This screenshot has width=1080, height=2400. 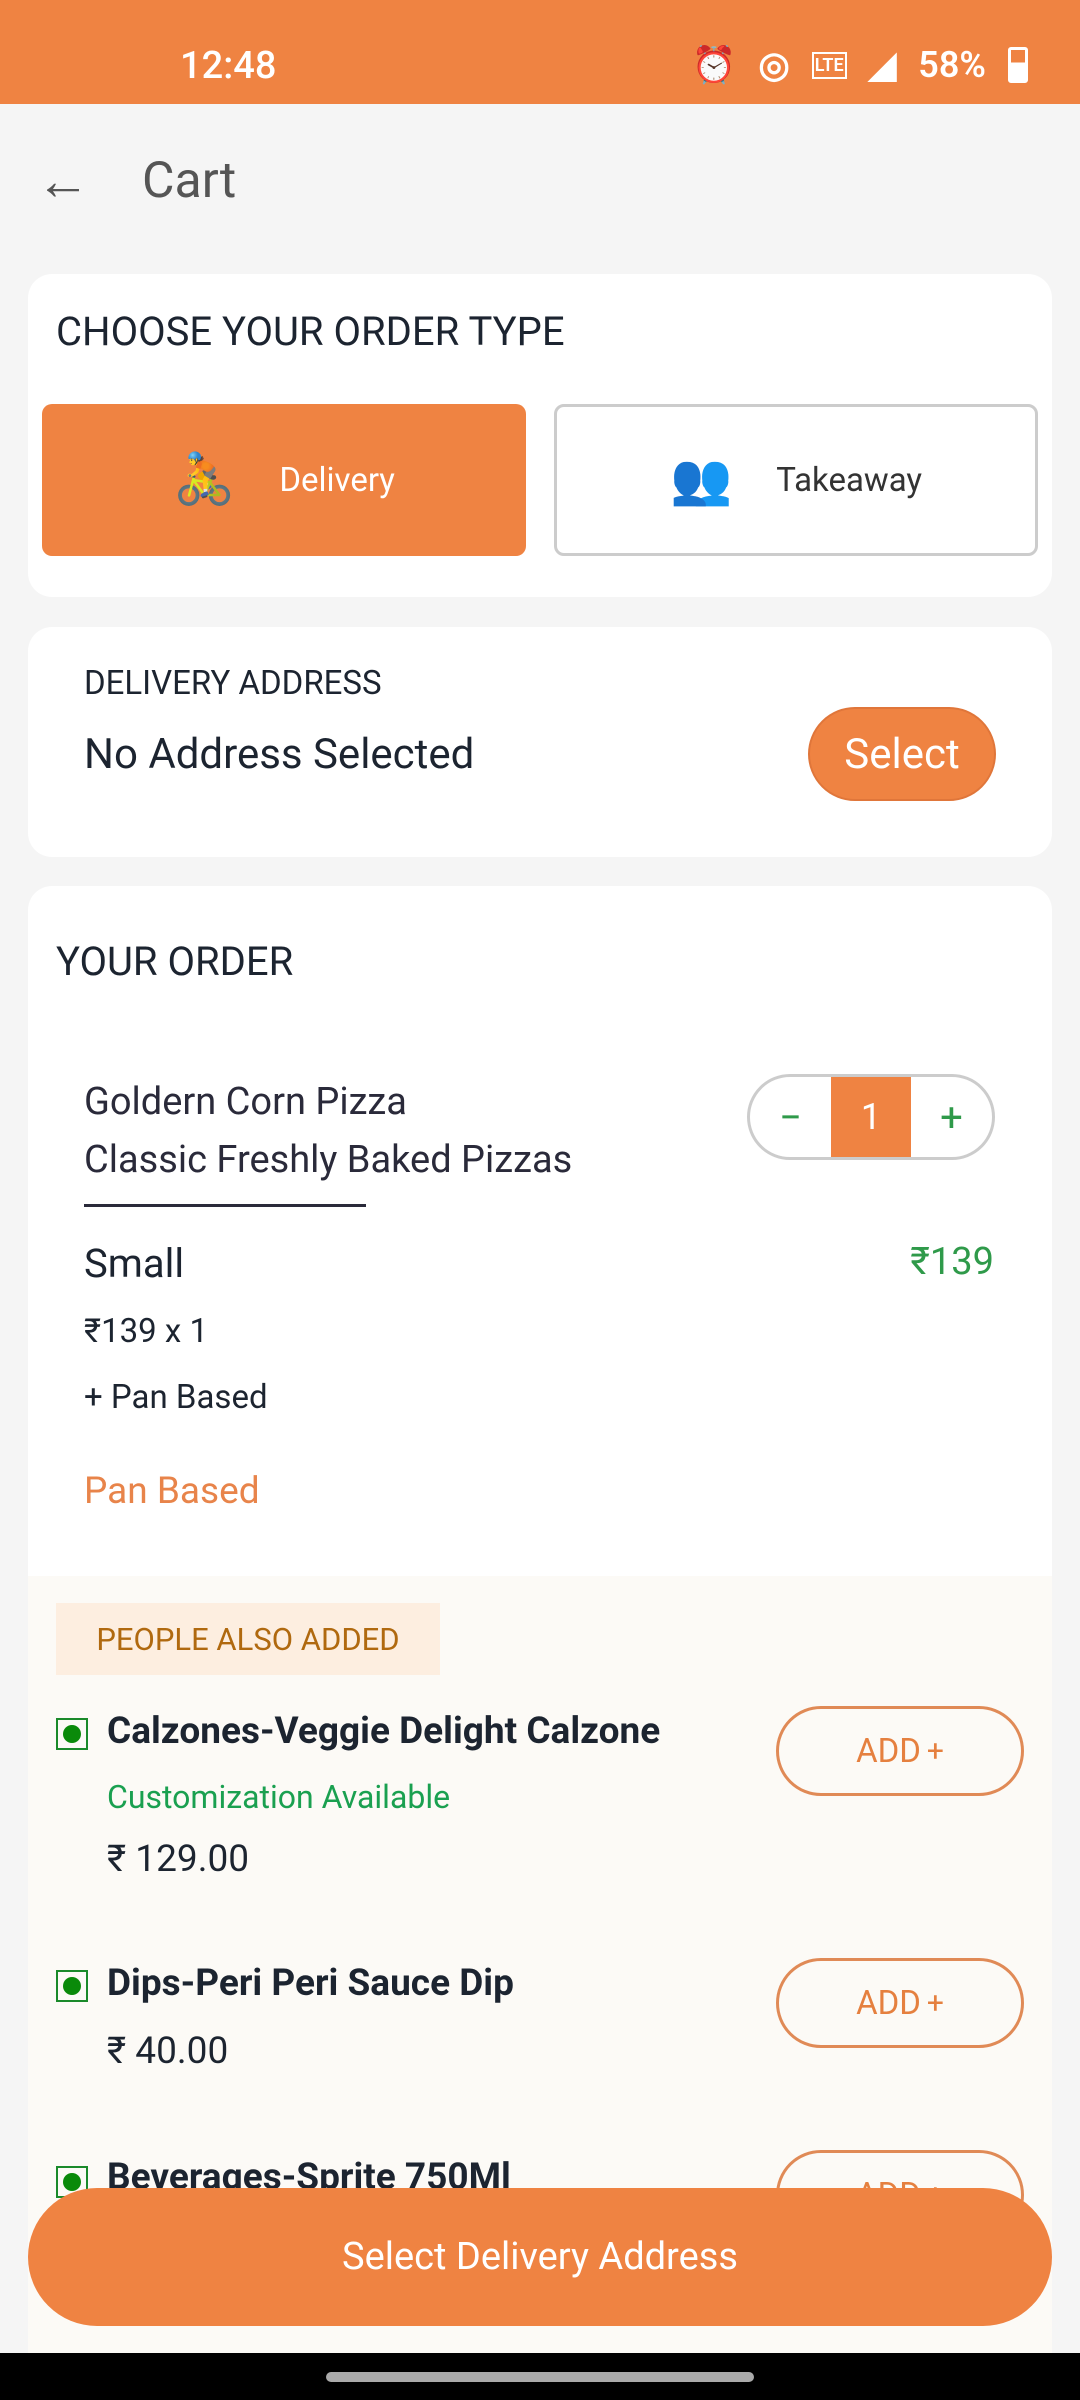 I want to click on bicycle-icon: 🚴, so click(x=204, y=480).